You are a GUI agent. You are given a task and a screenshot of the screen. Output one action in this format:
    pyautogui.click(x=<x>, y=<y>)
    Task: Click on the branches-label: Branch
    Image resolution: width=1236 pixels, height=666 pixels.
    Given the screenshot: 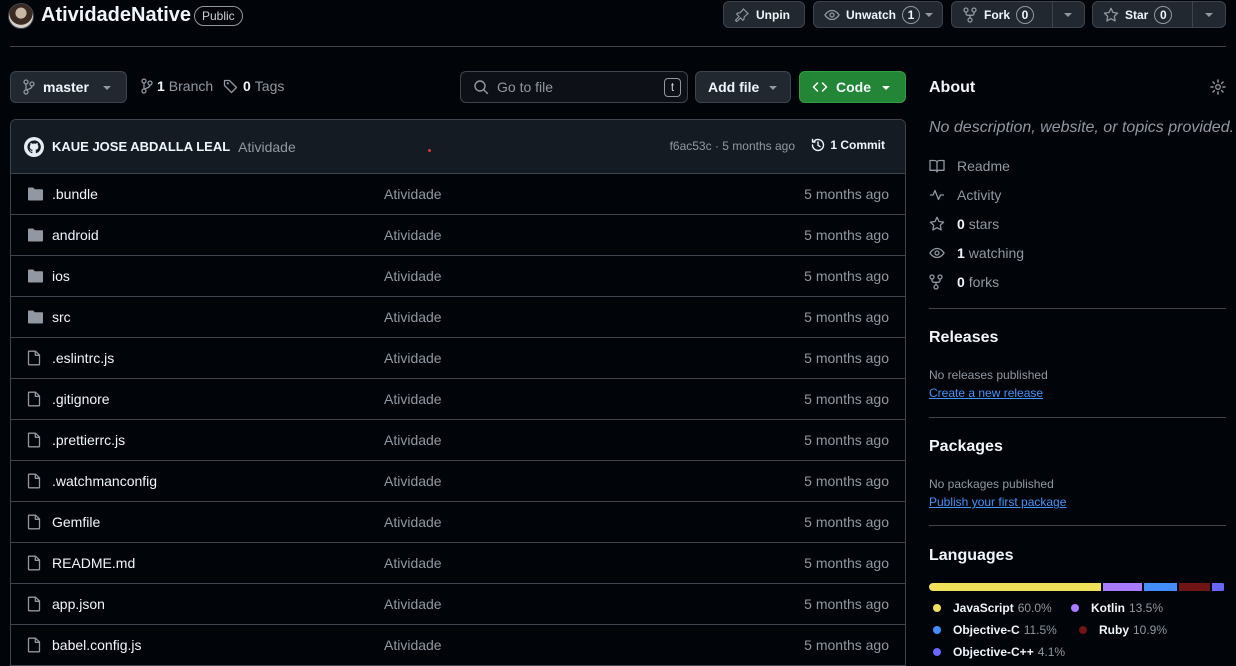 What is the action you would take?
    pyautogui.click(x=191, y=86)
    